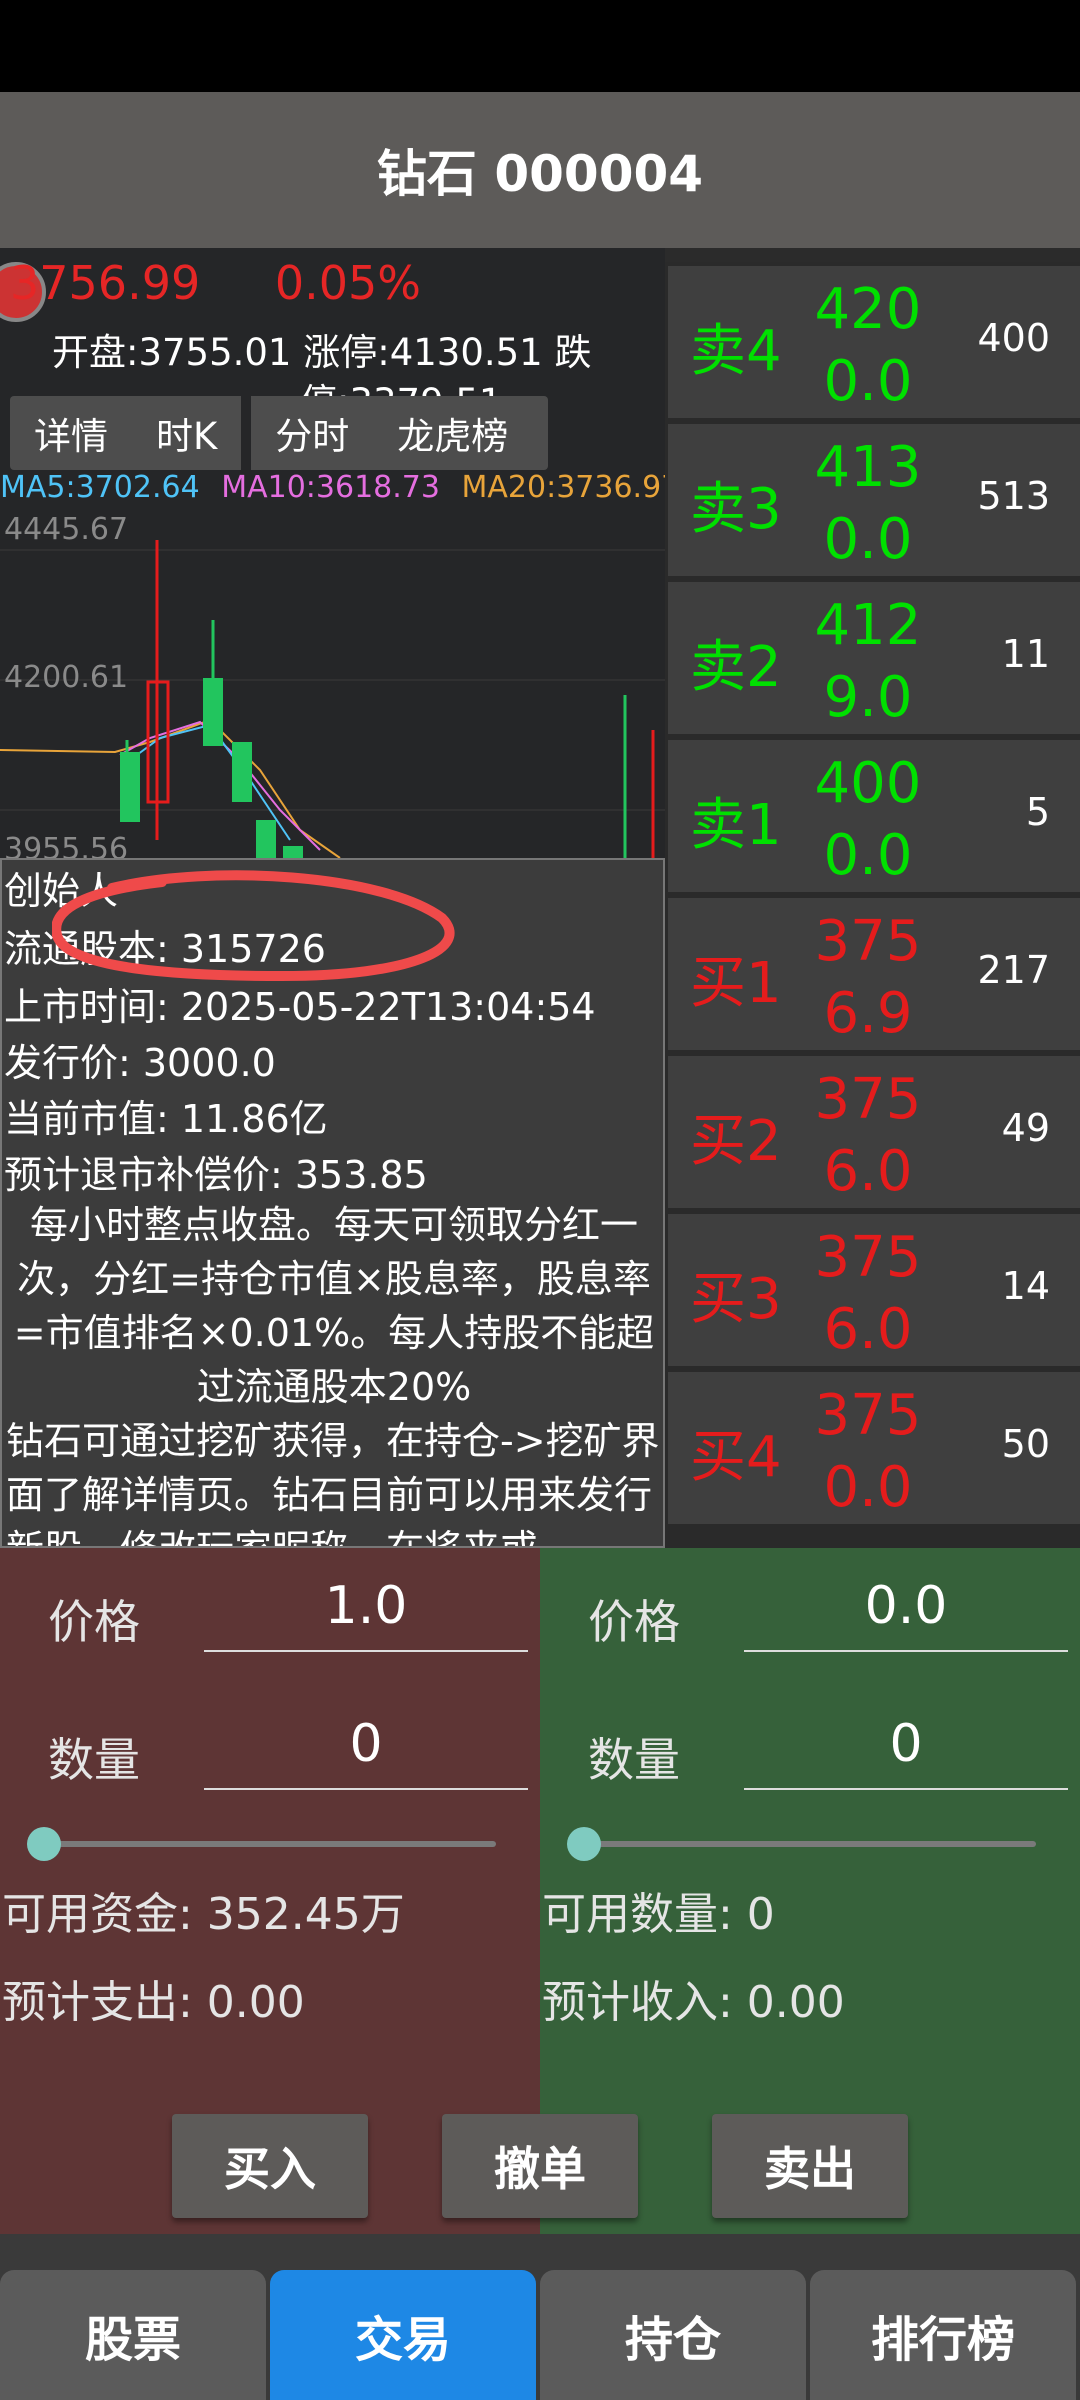  I want to click on order-book-row: 买3 3756.0 14, so click(874, 1290).